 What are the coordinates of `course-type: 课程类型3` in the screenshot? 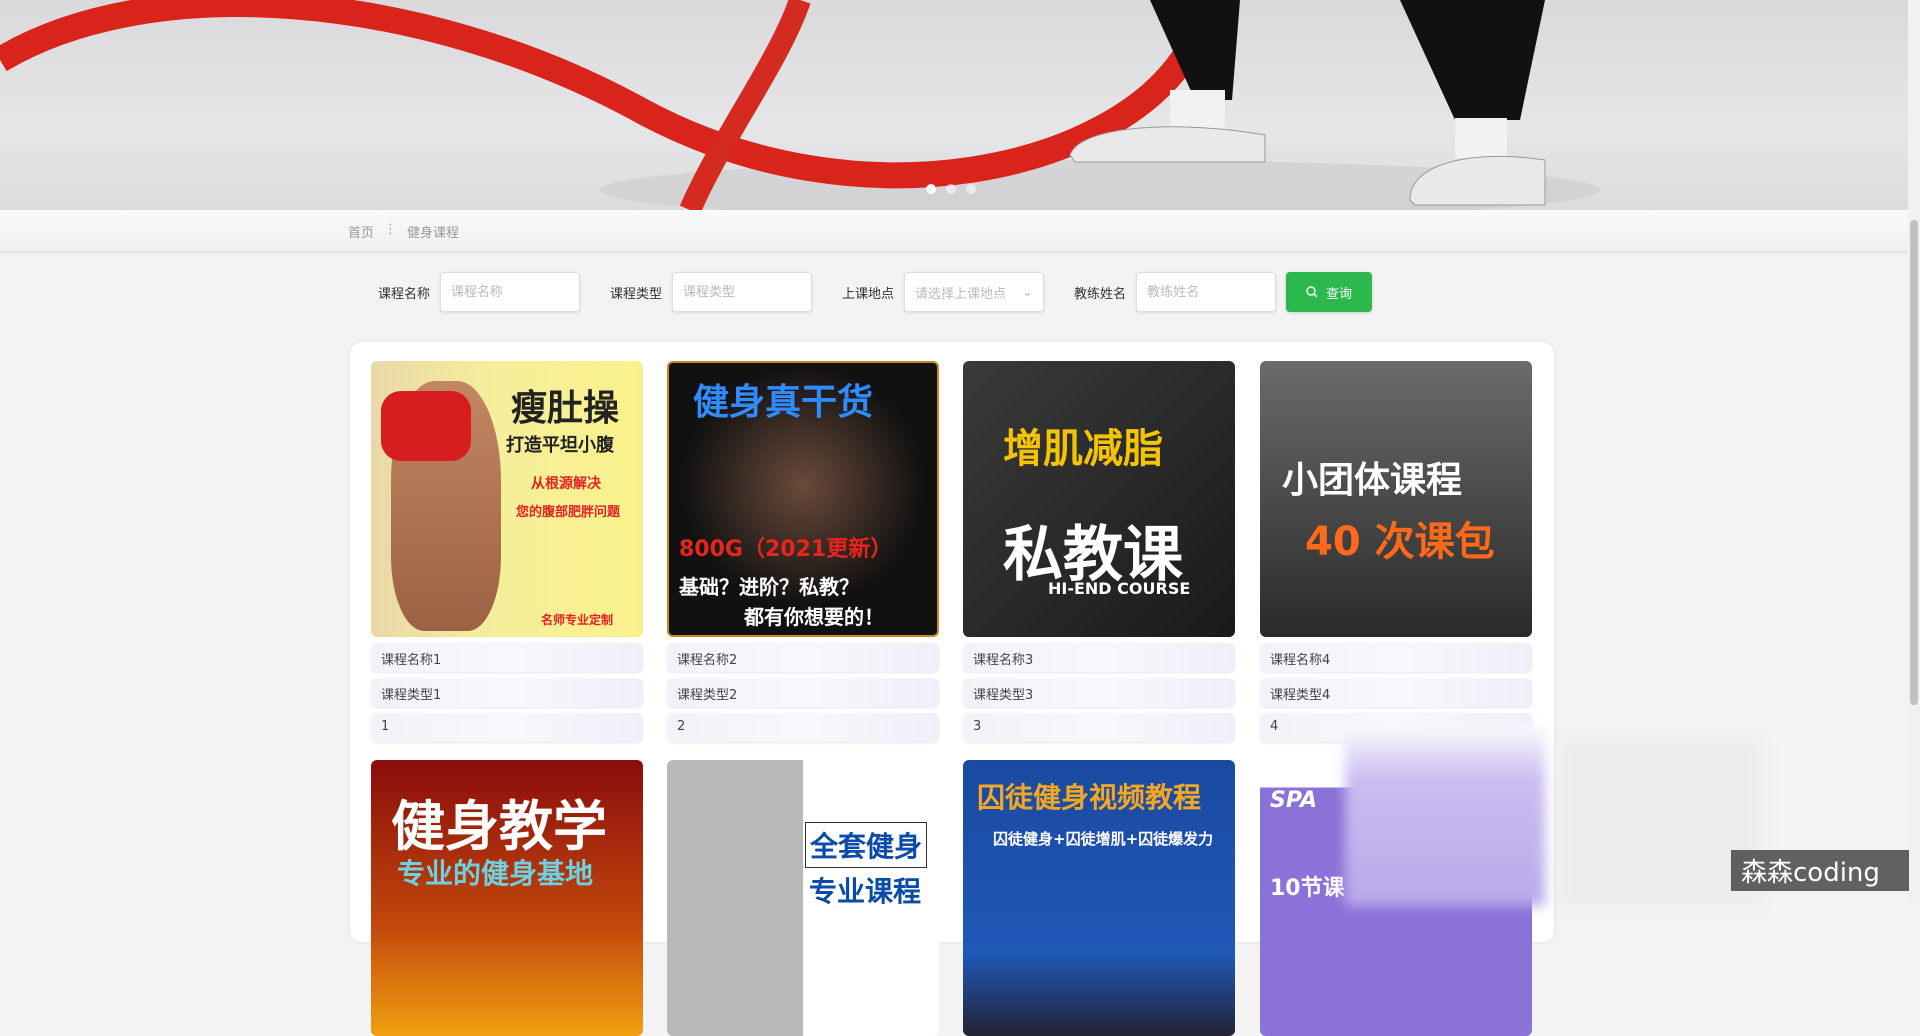 It's located at (1099, 692).